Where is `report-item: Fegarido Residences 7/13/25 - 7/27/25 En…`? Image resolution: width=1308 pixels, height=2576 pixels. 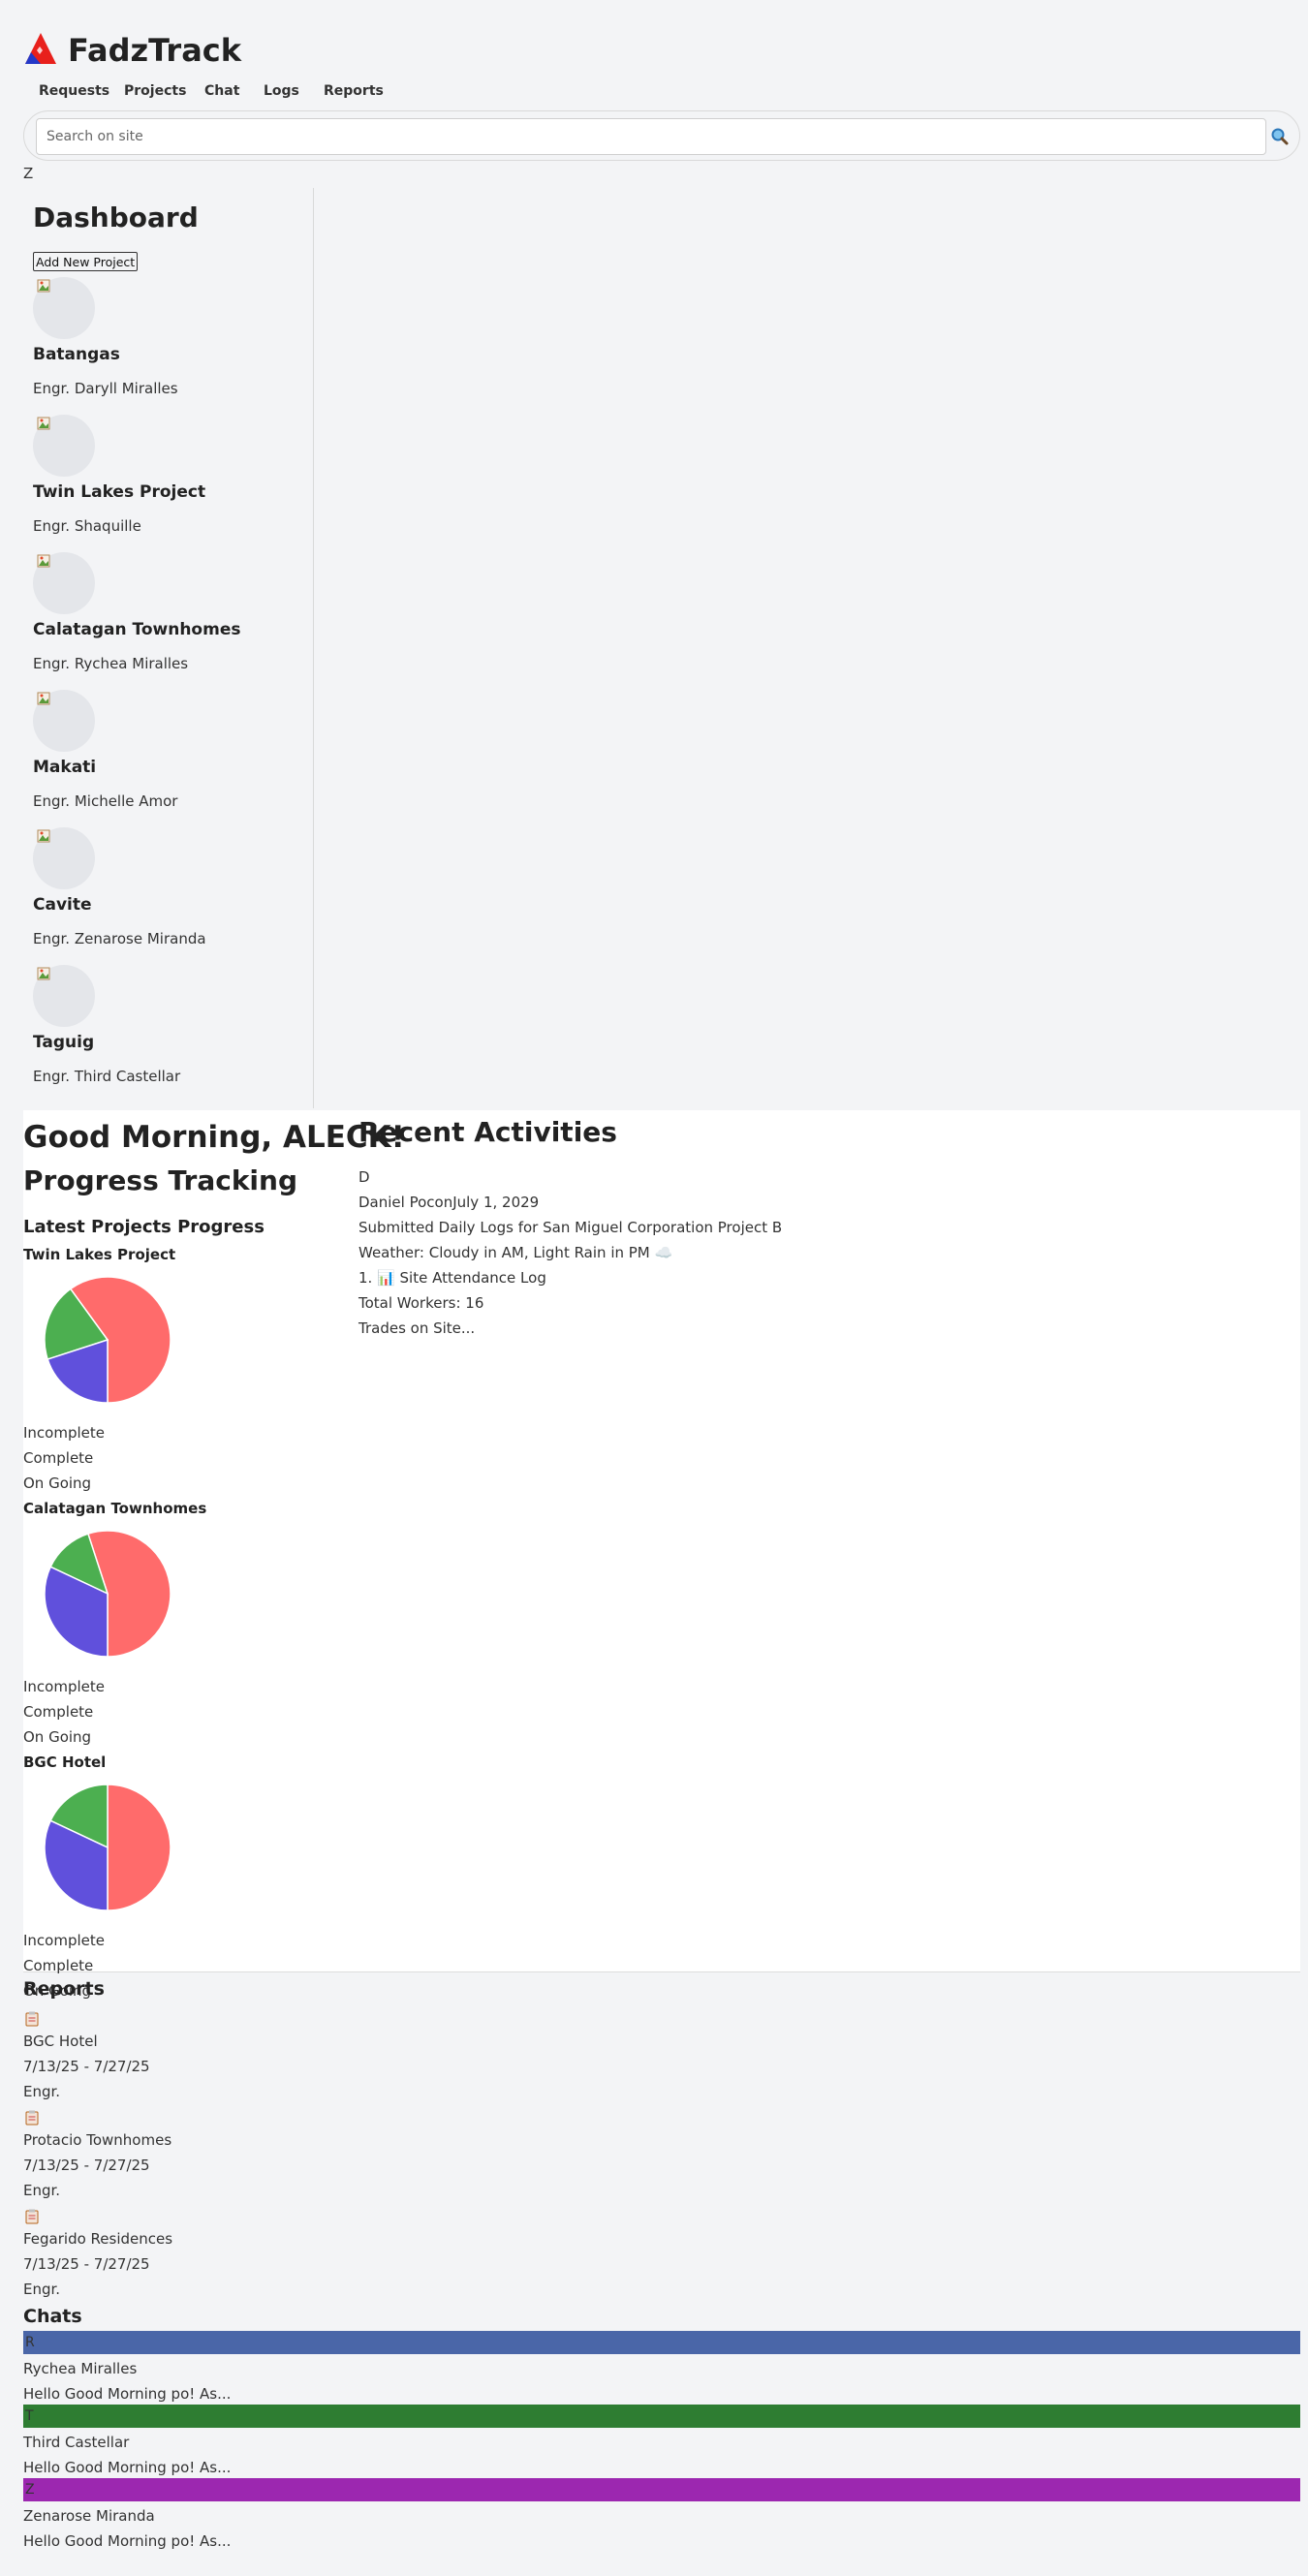
report-item: Fegarido Residences 7/13/25 - 7/27/25 En… is located at coordinates (217, 2256).